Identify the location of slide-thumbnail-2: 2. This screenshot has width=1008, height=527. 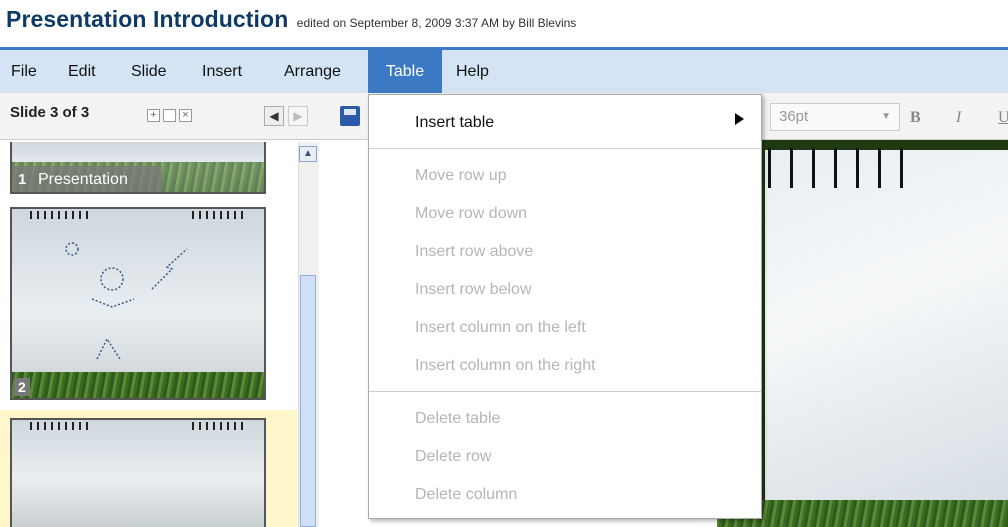
(138, 303).